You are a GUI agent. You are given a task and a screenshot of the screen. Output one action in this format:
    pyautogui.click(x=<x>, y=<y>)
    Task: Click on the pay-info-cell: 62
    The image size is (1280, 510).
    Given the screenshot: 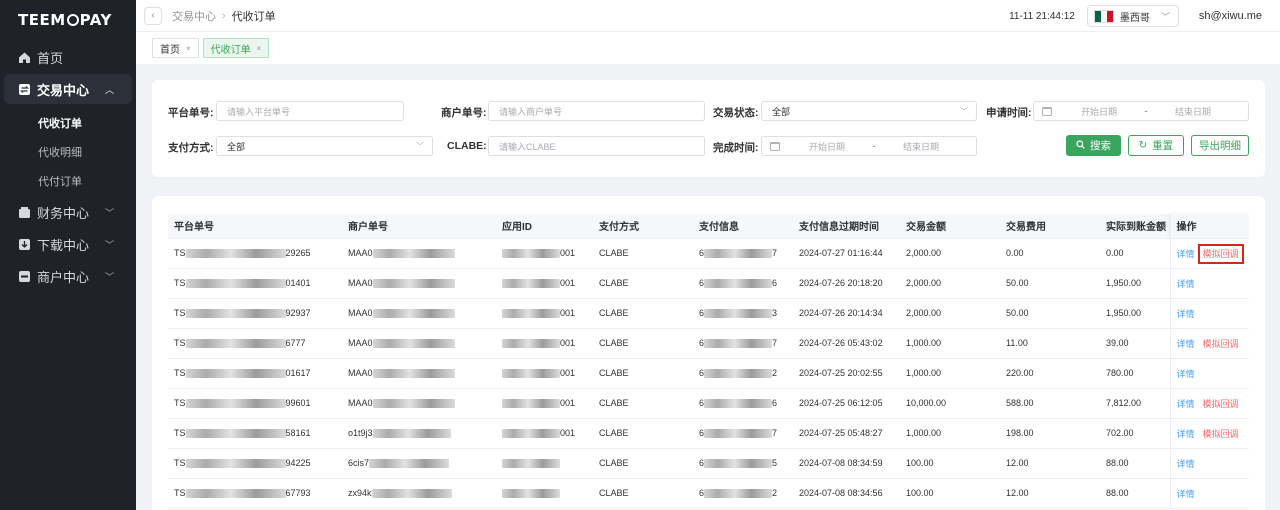 What is the action you would take?
    pyautogui.click(x=743, y=493)
    